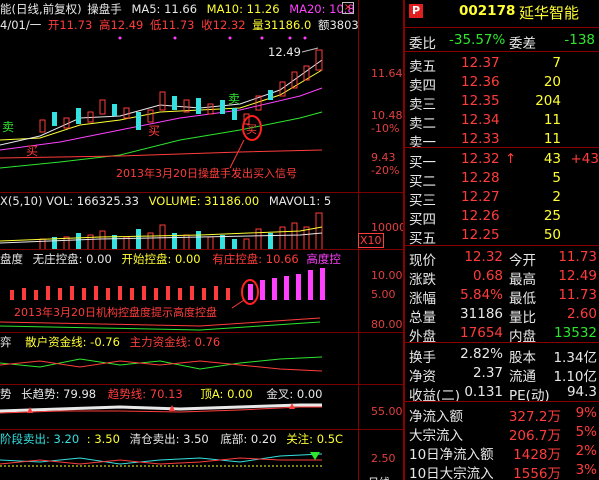  What do you see at coordinates (161, 364) in the screenshot?
I see `fund-chart` at bounding box center [161, 364].